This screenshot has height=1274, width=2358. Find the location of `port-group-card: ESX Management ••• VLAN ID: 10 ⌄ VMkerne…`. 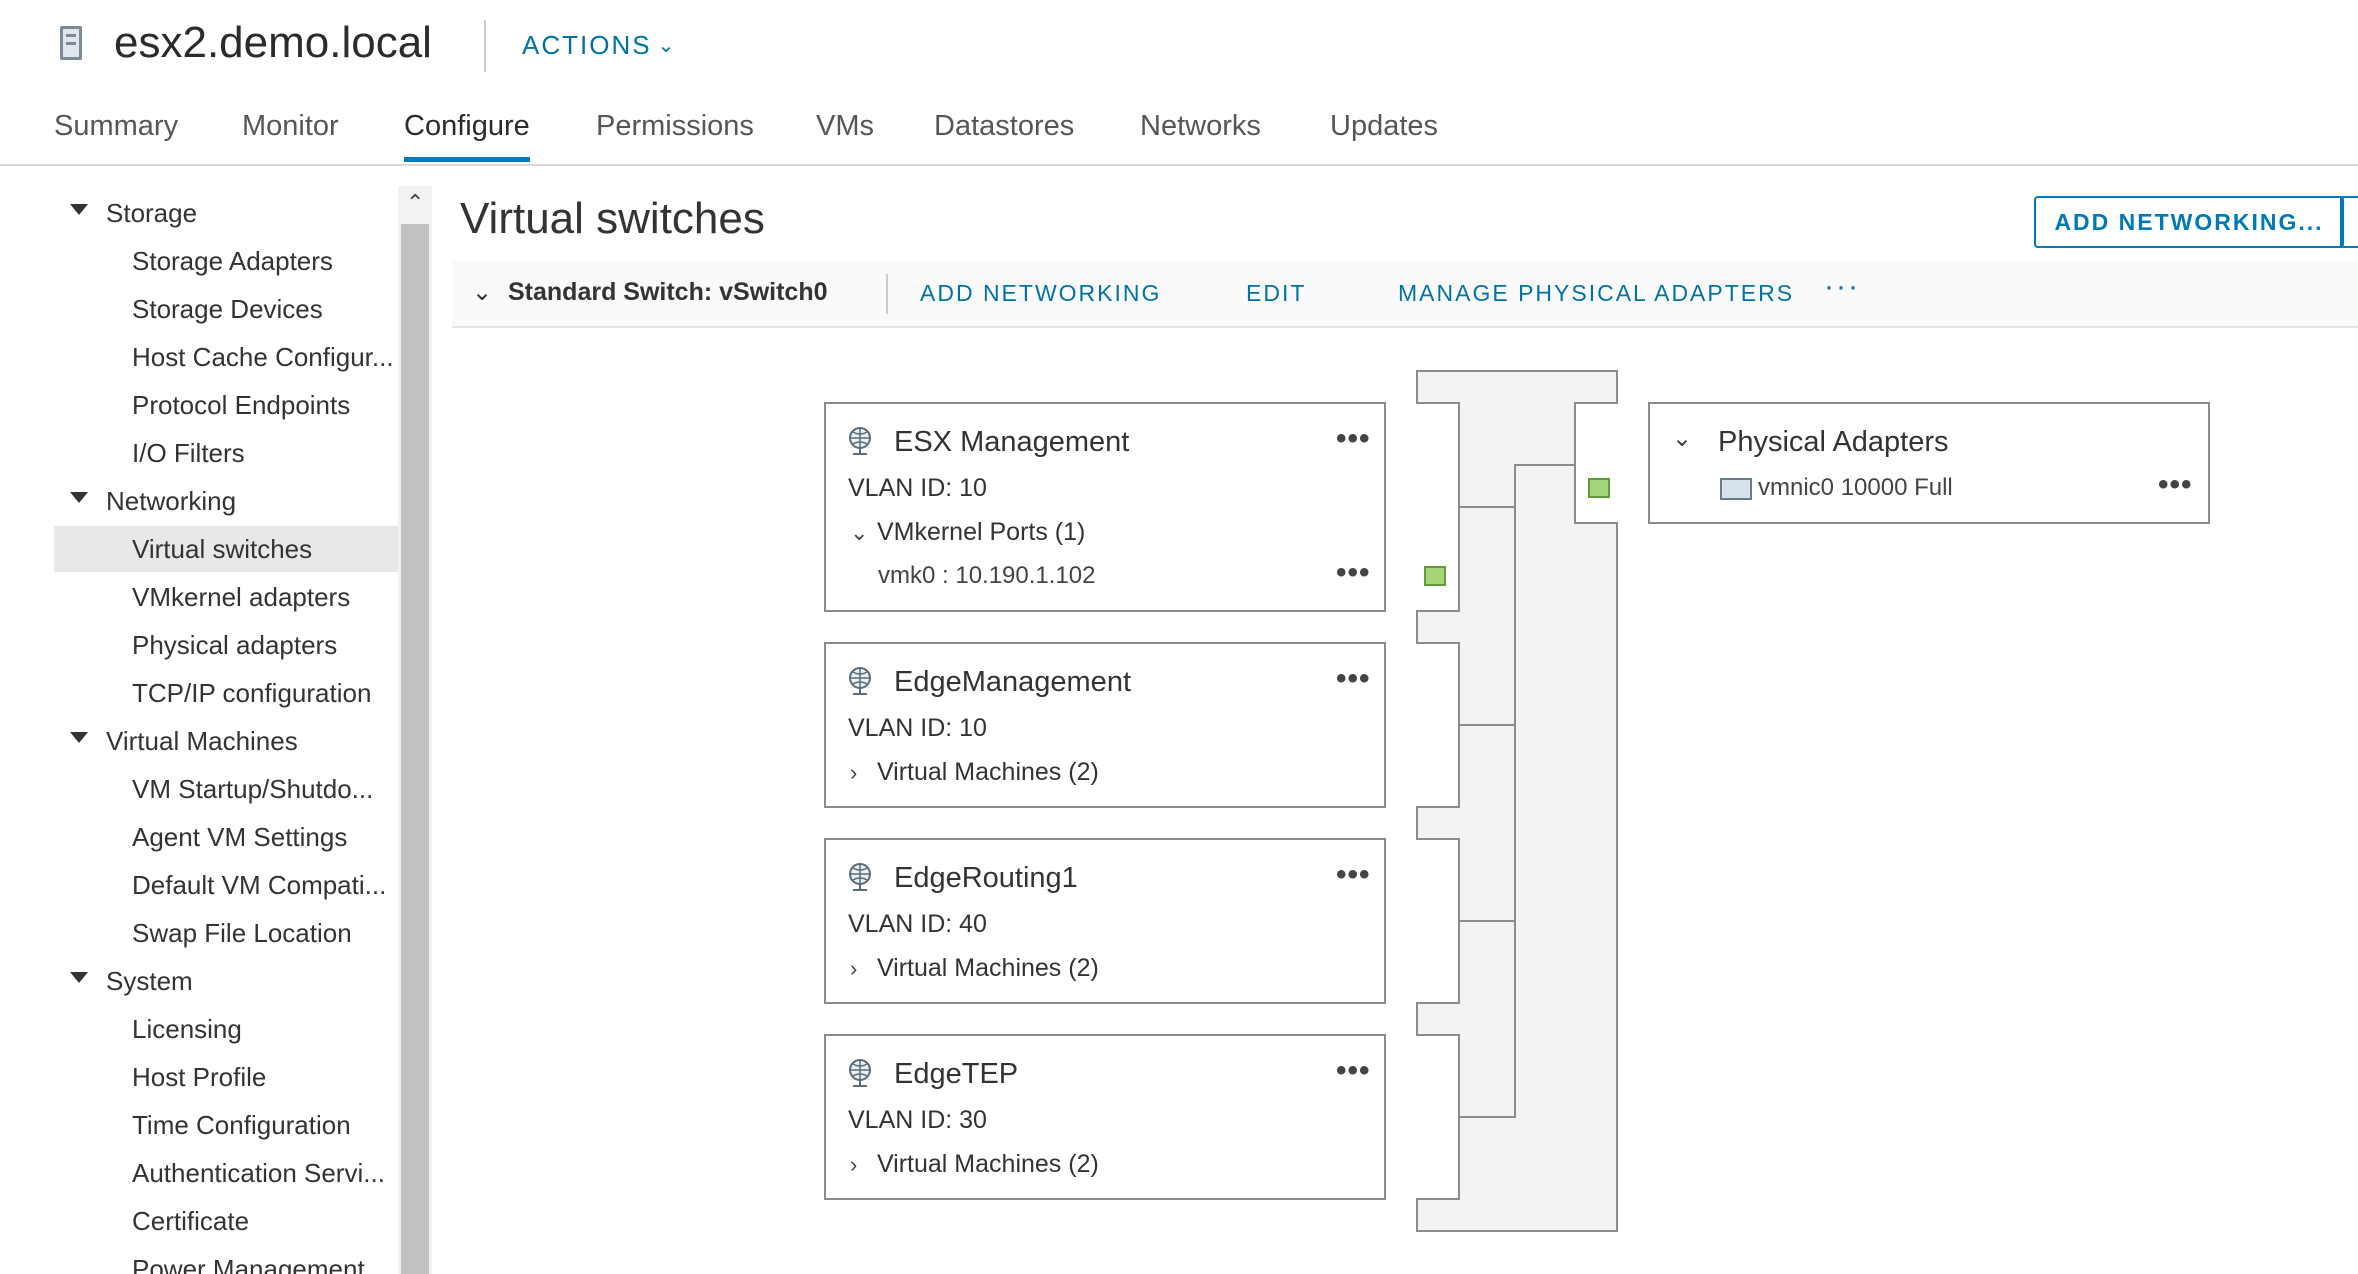

port-group-card: ESX Management ••• VLAN ID: 10 ⌄ VMkerne… is located at coordinates (1105, 507).